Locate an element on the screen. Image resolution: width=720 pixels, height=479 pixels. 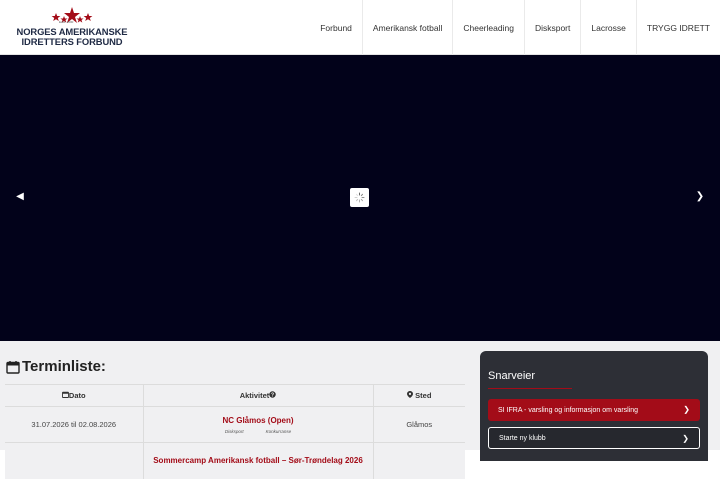
event-place: Glåmos is located at coordinates (419, 424).